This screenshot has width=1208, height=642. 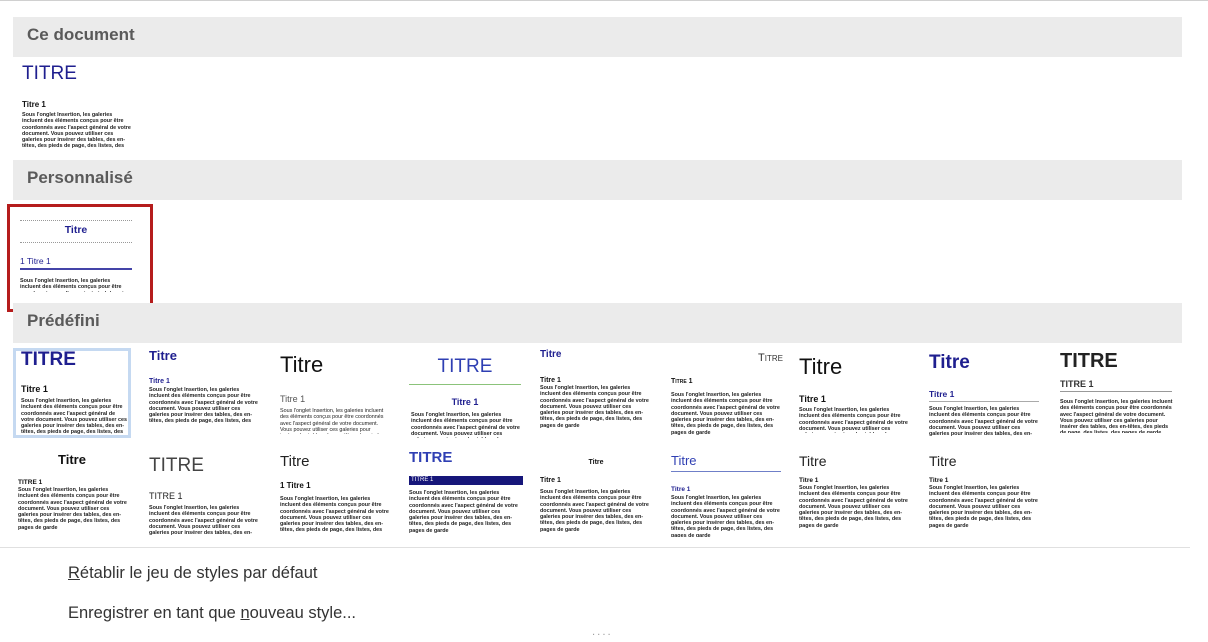 What do you see at coordinates (597, 180) in the screenshot?
I see `section-header-custom: Personnalisé` at bounding box center [597, 180].